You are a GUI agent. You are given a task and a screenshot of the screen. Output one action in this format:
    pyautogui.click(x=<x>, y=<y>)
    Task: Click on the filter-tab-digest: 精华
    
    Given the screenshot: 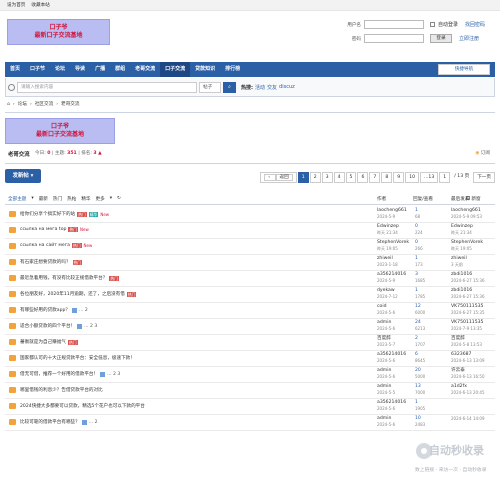 What is the action you would take?
    pyautogui.click(x=85, y=199)
    